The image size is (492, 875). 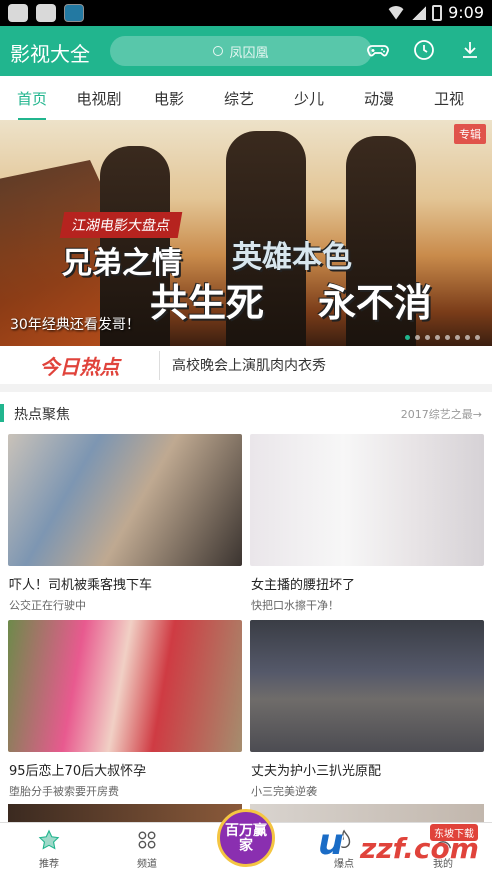 What do you see at coordinates (121, 225) in the screenshot?
I see `banner-red-label: 江湖电影大盘点` at bounding box center [121, 225].